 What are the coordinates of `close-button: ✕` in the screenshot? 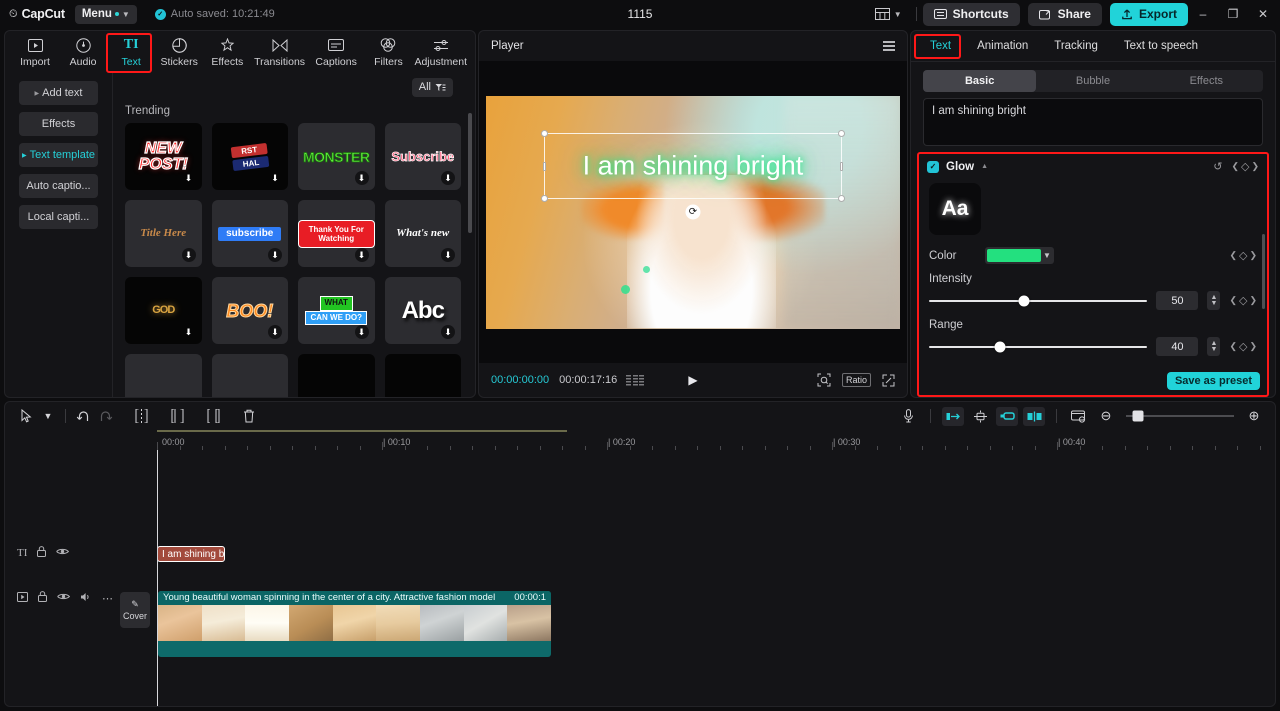 It's located at (1263, 14).